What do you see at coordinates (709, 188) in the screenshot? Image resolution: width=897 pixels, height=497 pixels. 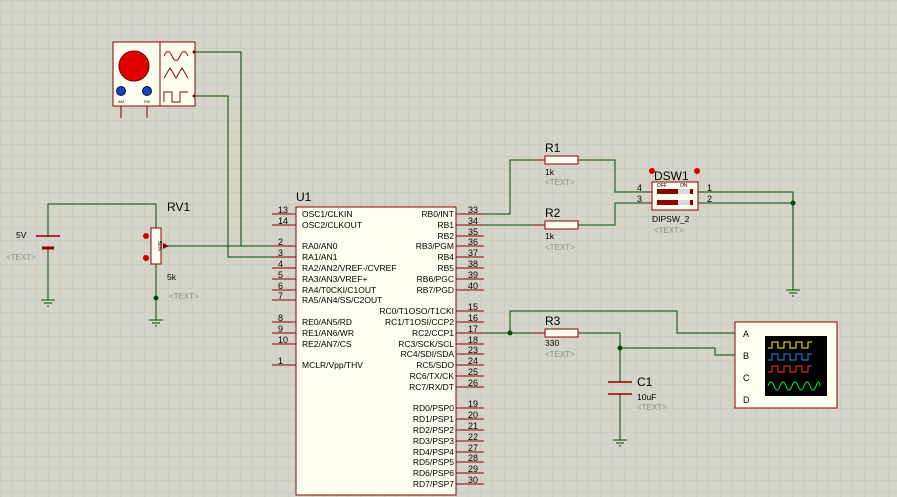 I see `dsw-pin-1: 1` at bounding box center [709, 188].